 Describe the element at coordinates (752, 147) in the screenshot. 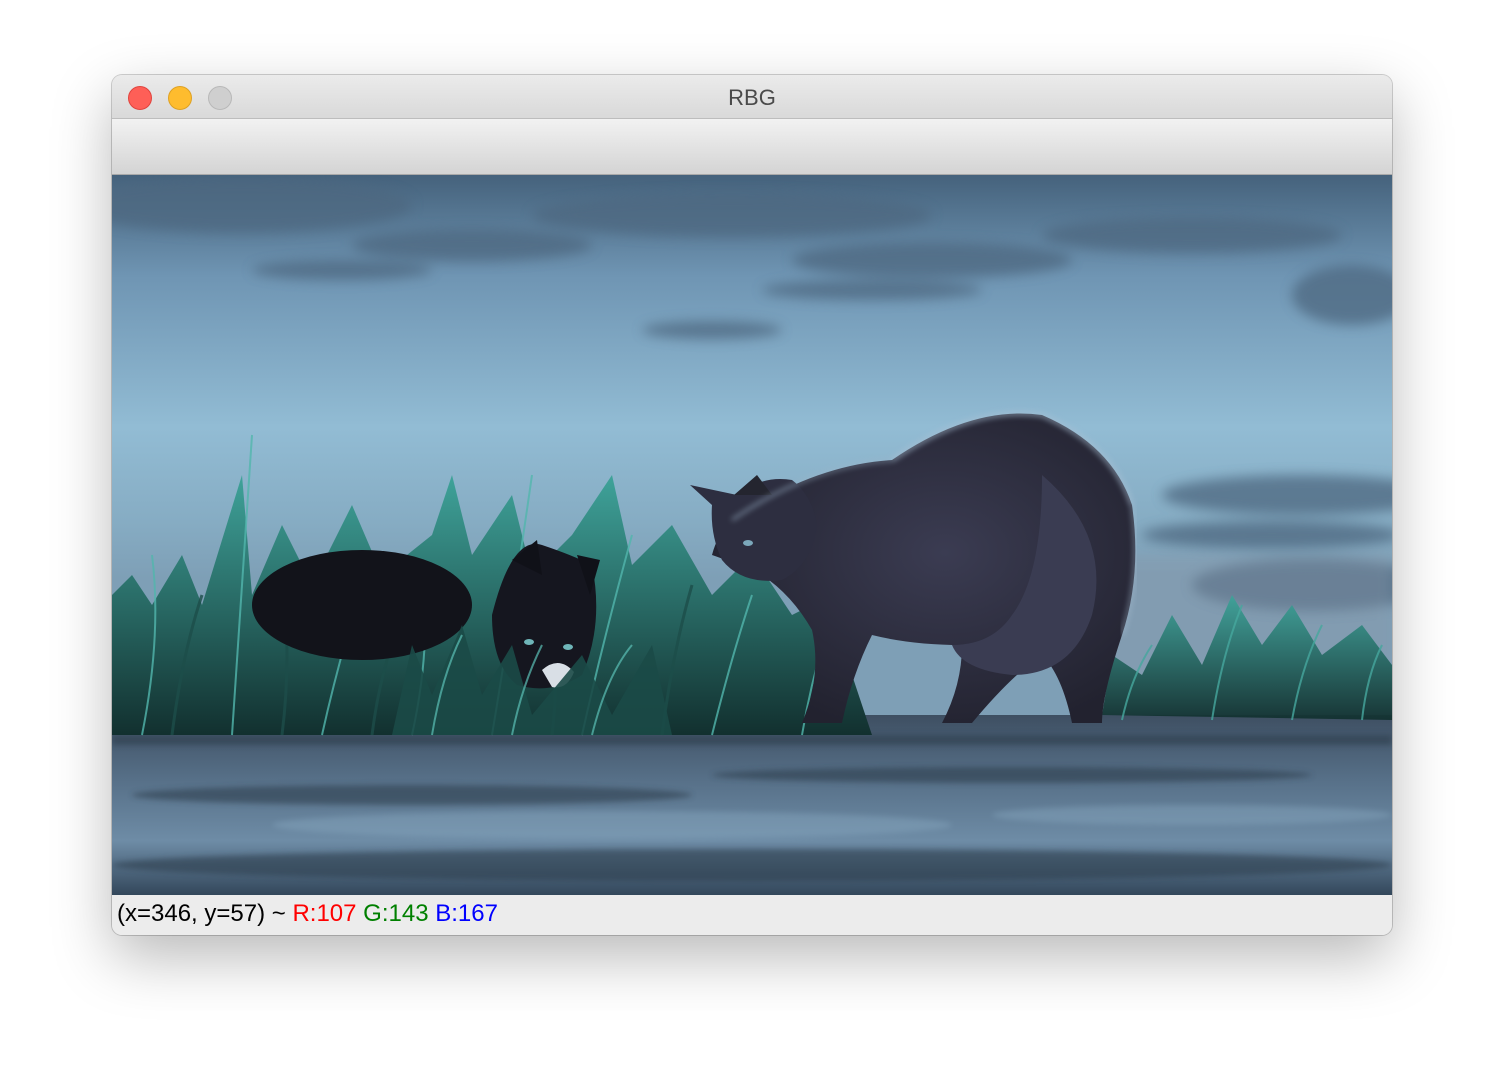

I see `toolbar` at that location.